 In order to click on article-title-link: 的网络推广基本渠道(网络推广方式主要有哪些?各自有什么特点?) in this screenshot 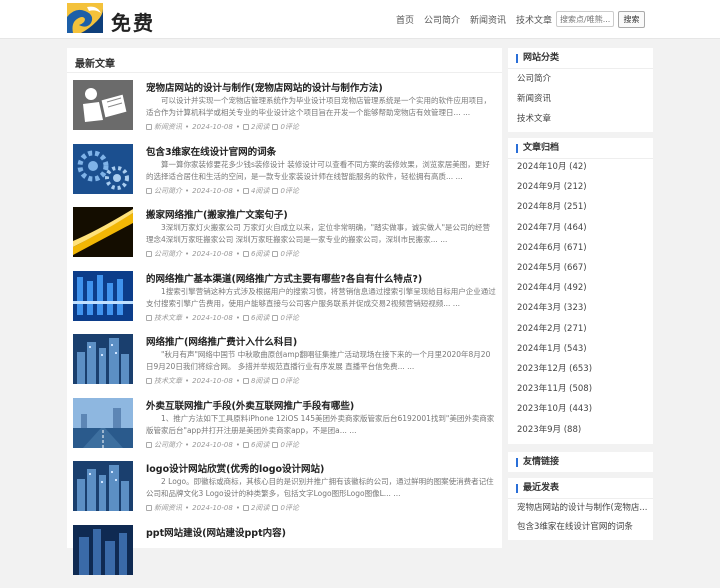, I will do `click(321, 278)`.